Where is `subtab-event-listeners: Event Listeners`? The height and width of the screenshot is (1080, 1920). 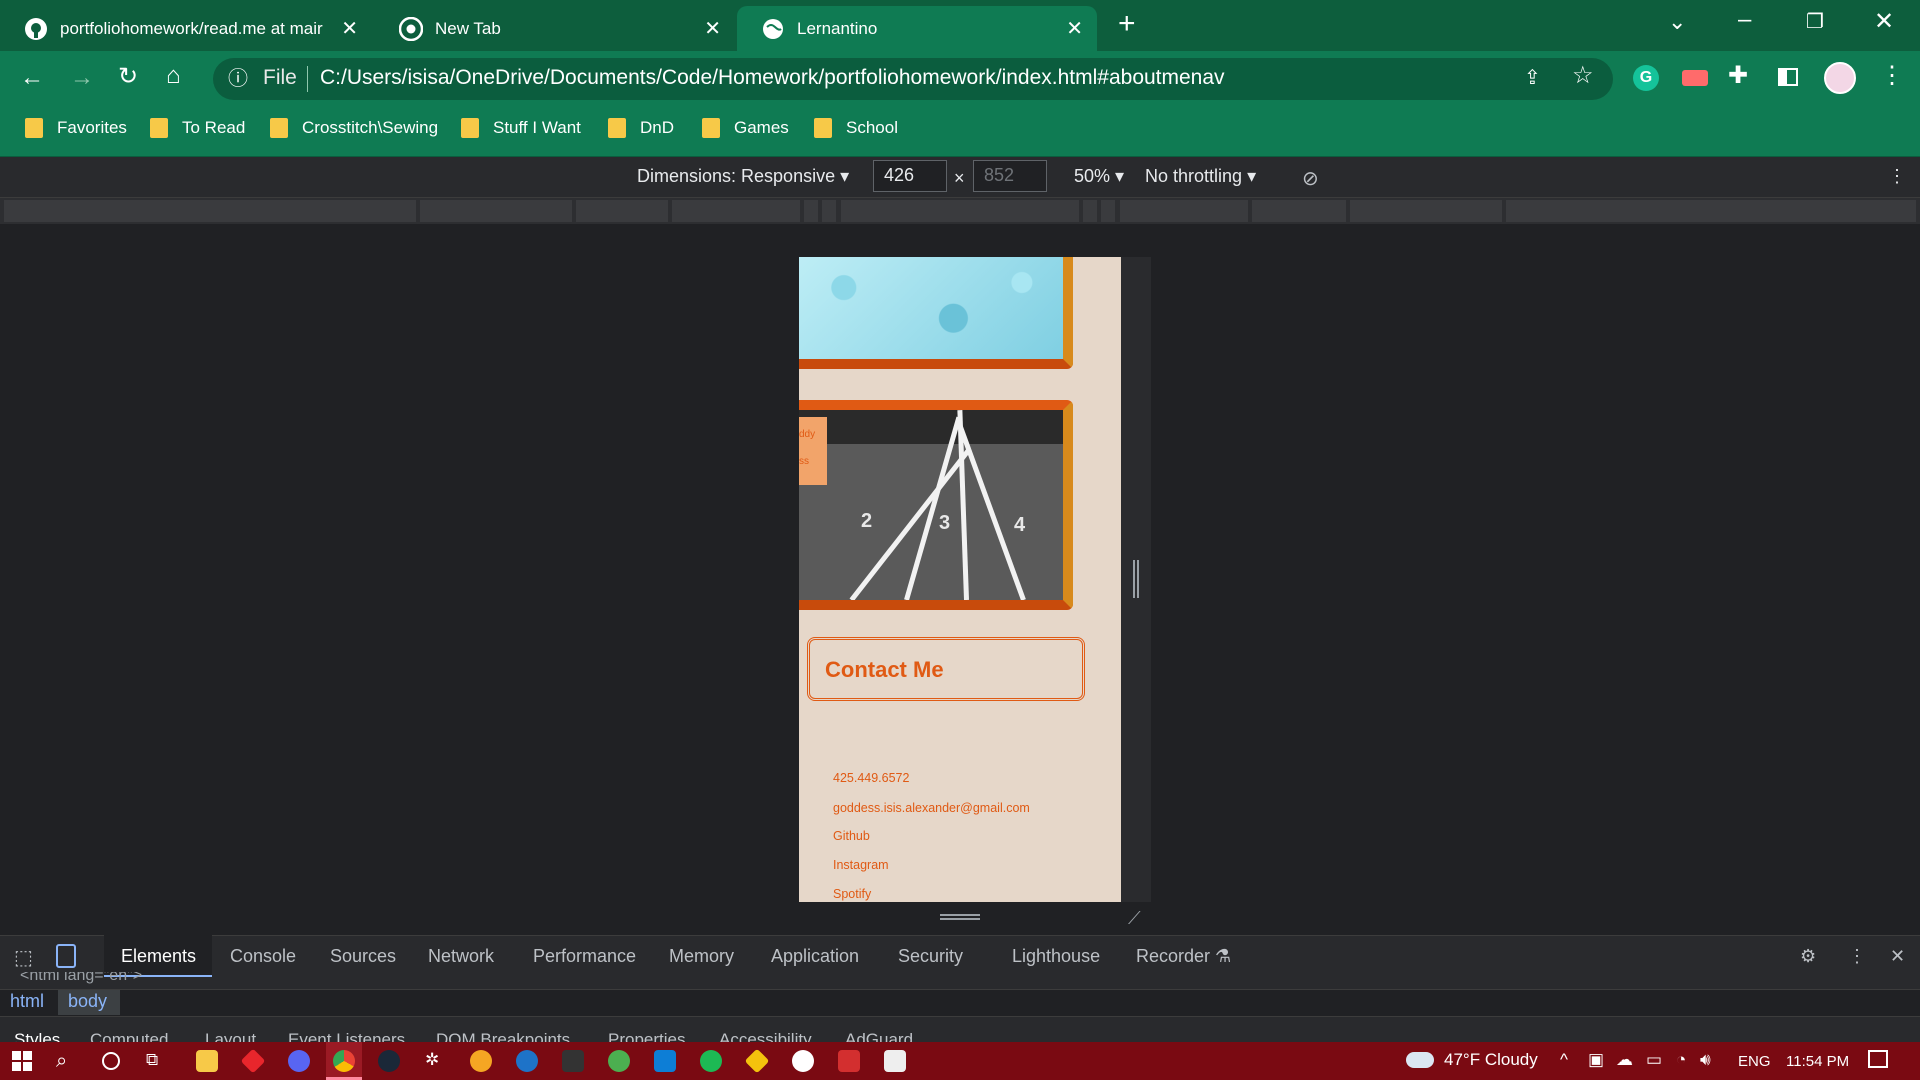 subtab-event-listeners: Event Listeners is located at coordinates (346, 1036).